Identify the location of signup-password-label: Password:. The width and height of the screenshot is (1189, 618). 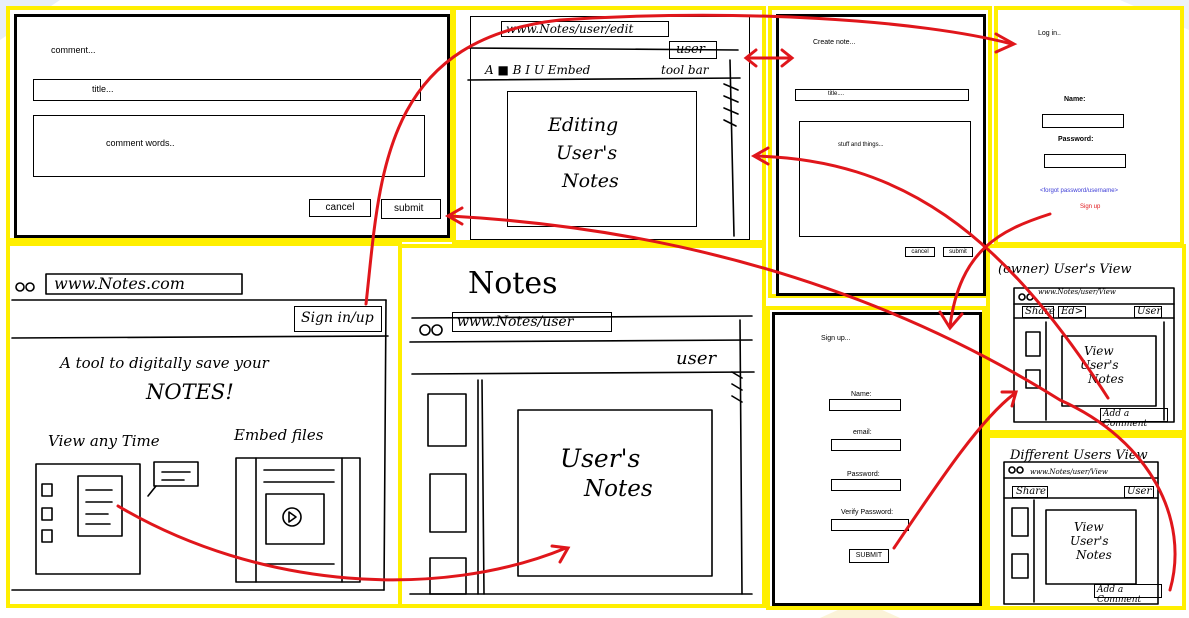
(863, 474).